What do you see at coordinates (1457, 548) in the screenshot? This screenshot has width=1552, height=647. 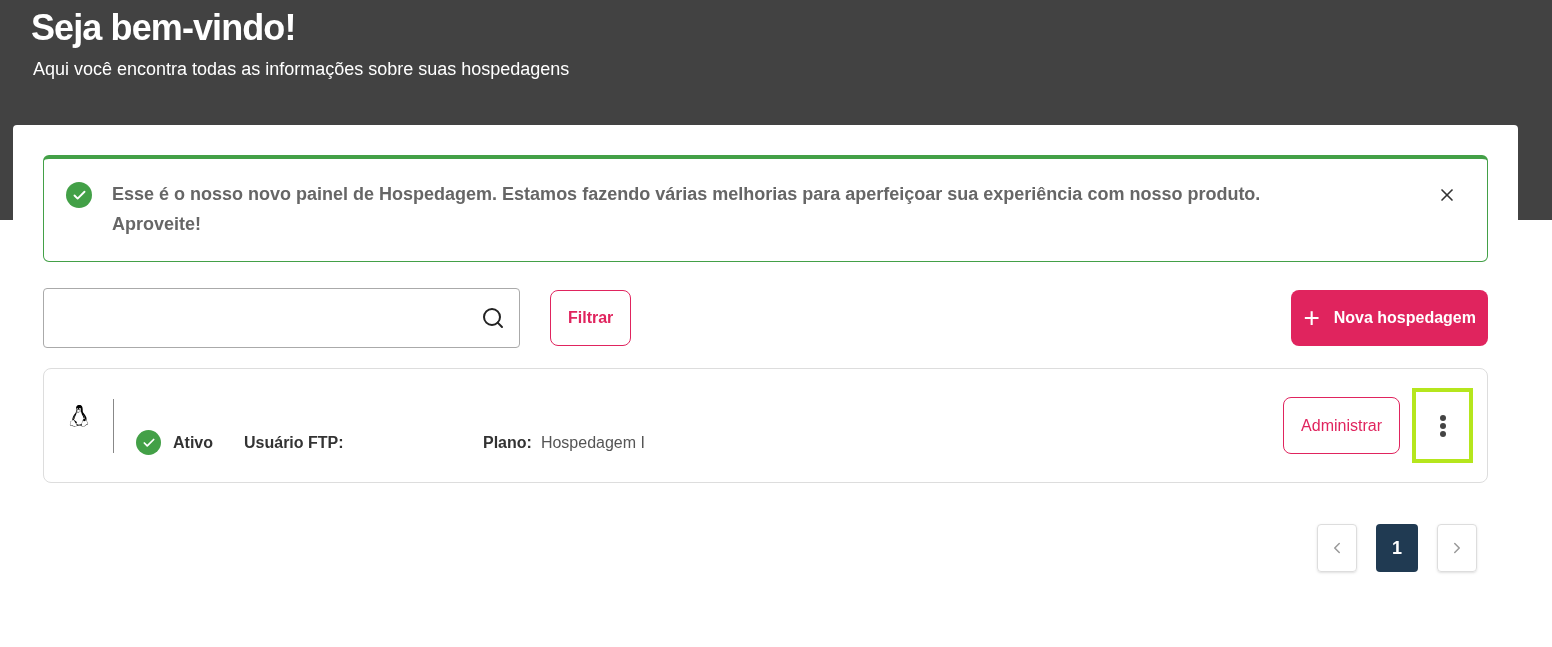 I see `next-page-button` at bounding box center [1457, 548].